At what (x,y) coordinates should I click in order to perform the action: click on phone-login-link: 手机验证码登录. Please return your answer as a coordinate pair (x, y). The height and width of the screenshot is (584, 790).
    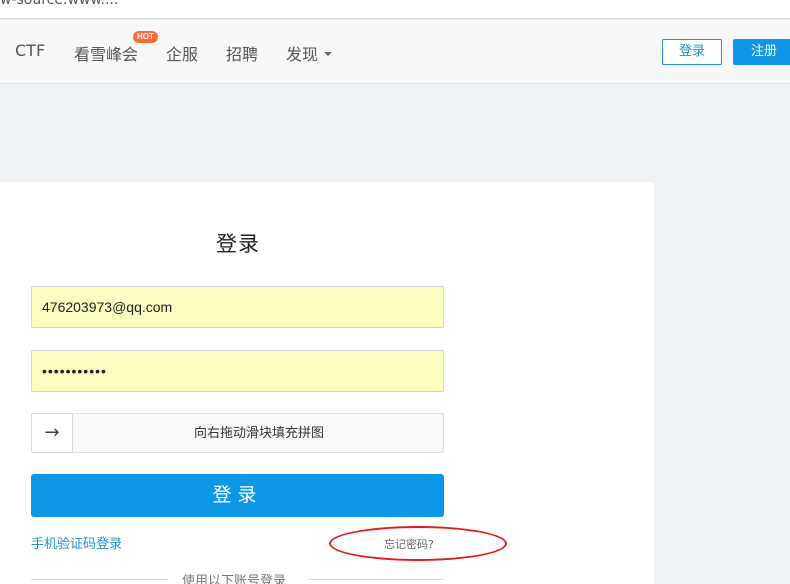
    Looking at the image, I should click on (76, 542).